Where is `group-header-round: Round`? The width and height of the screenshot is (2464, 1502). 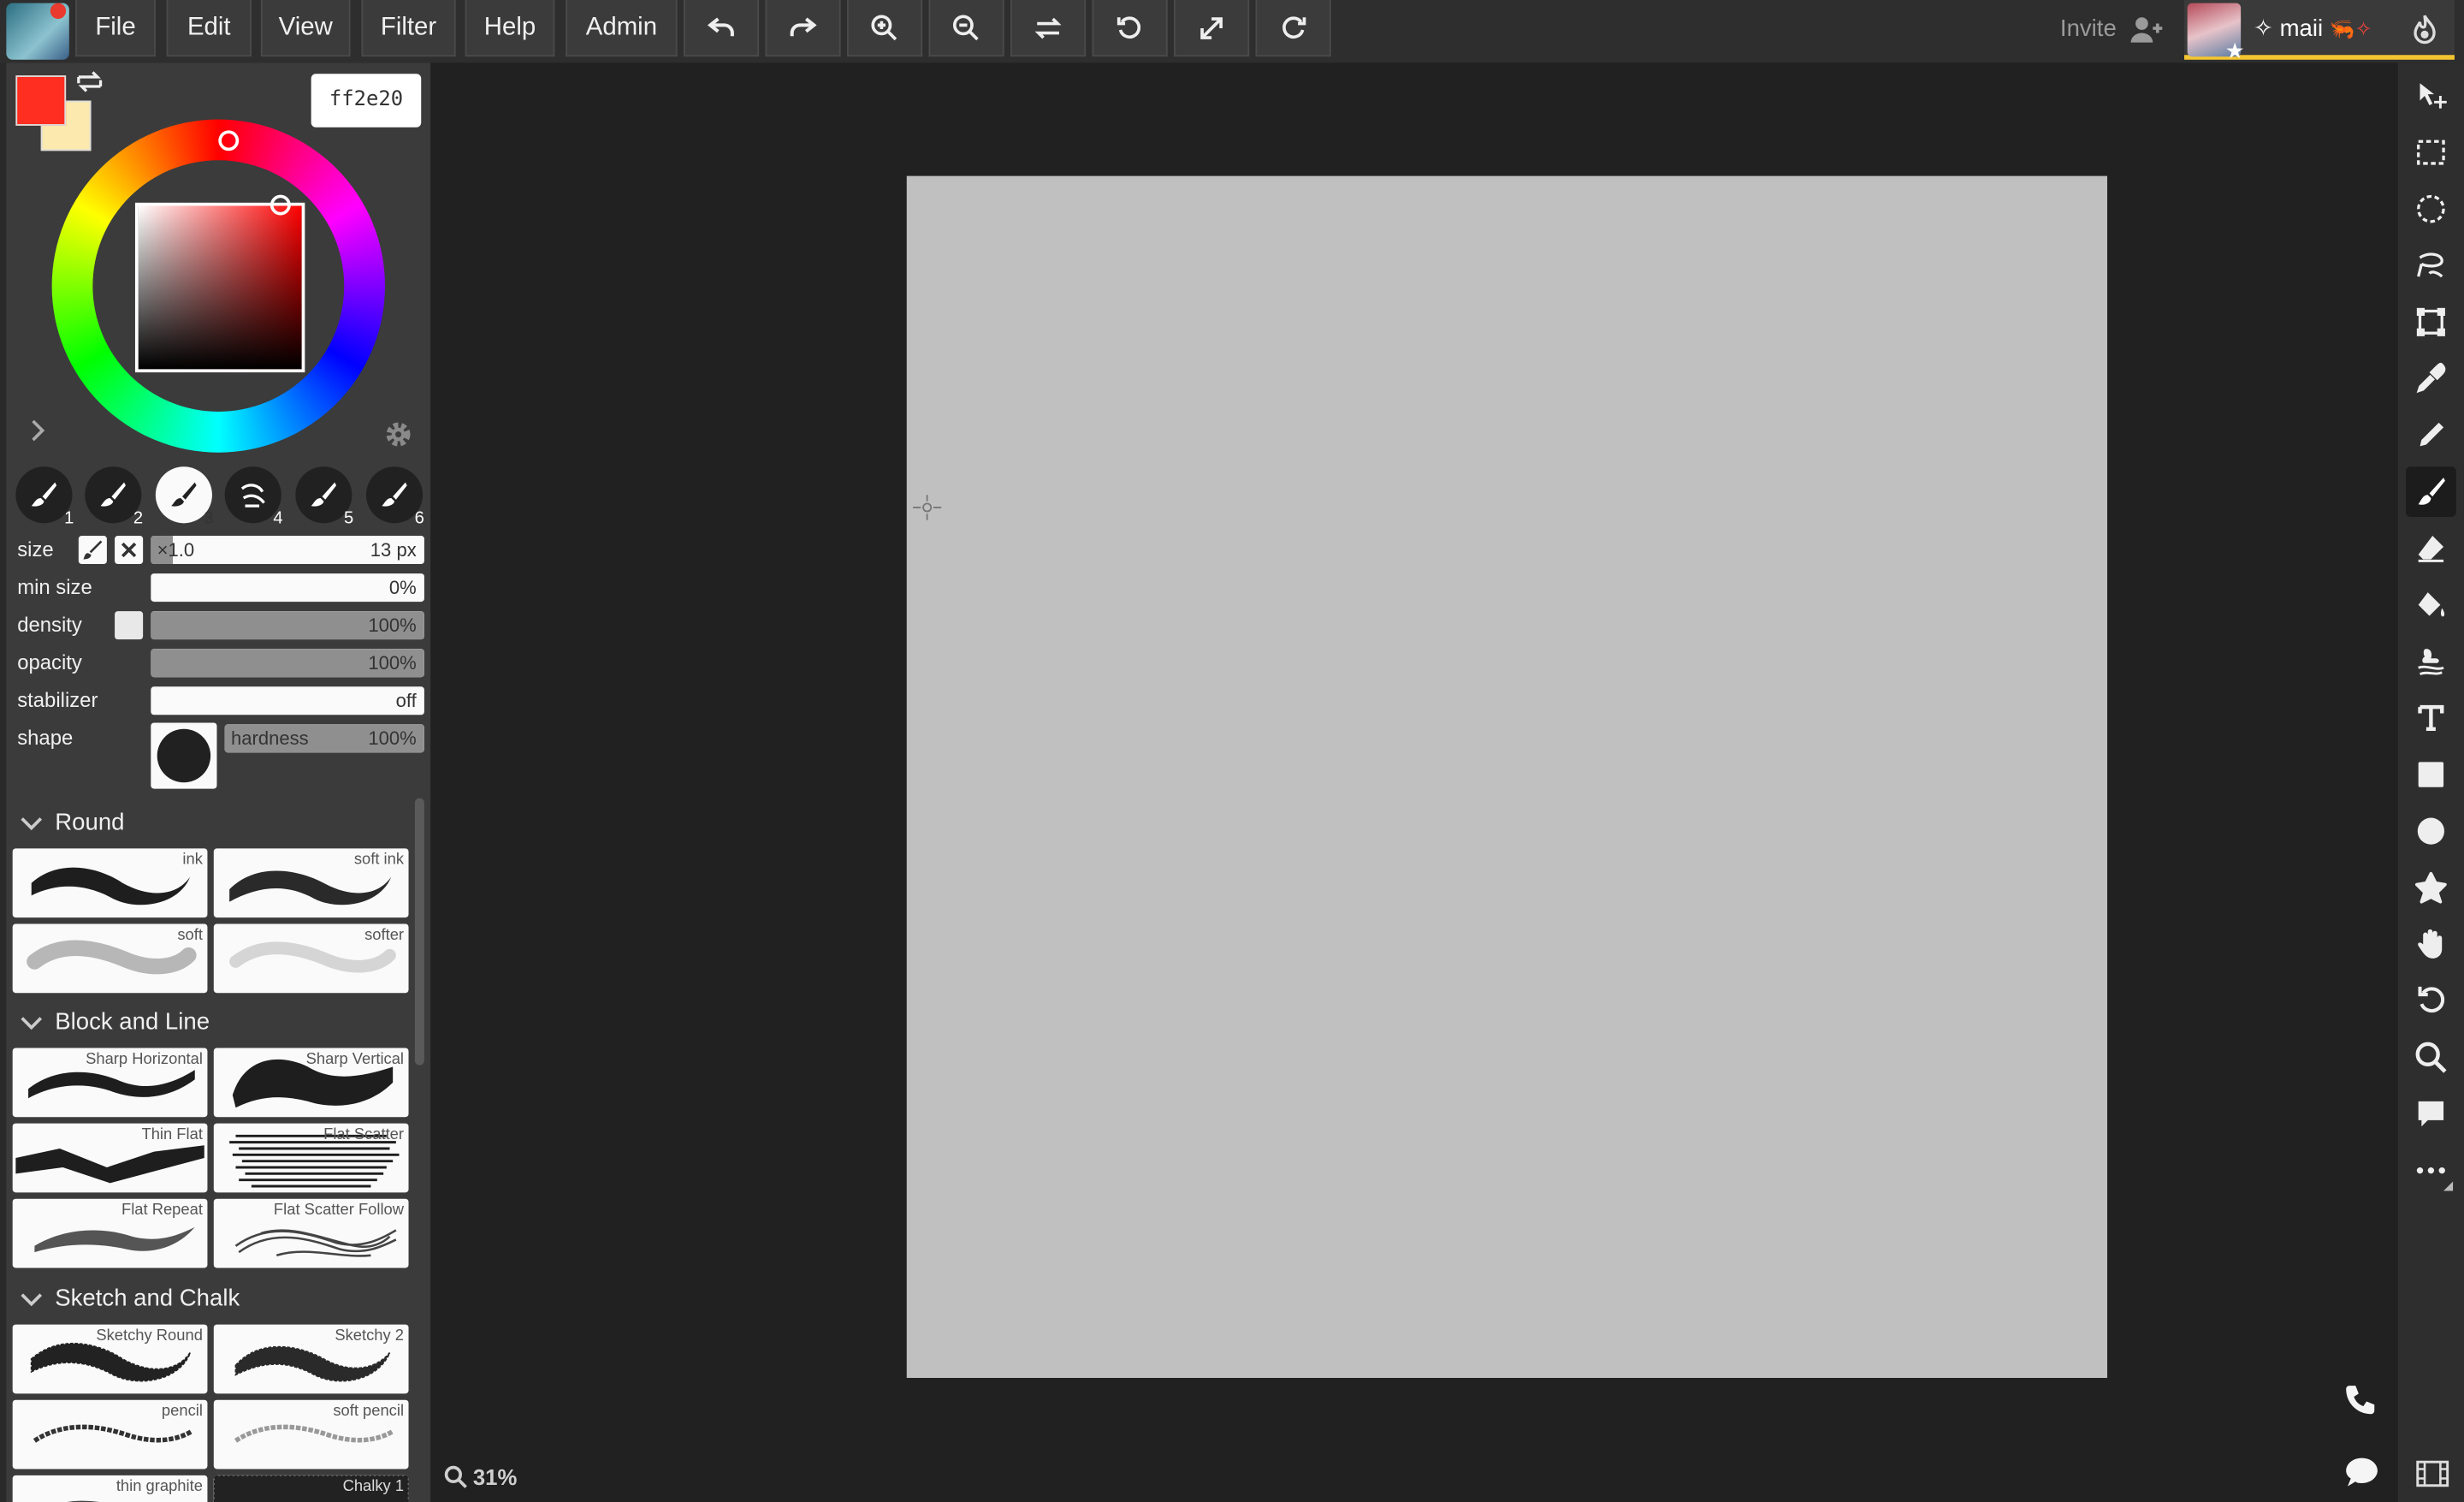 group-header-round: Round is located at coordinates (73, 822).